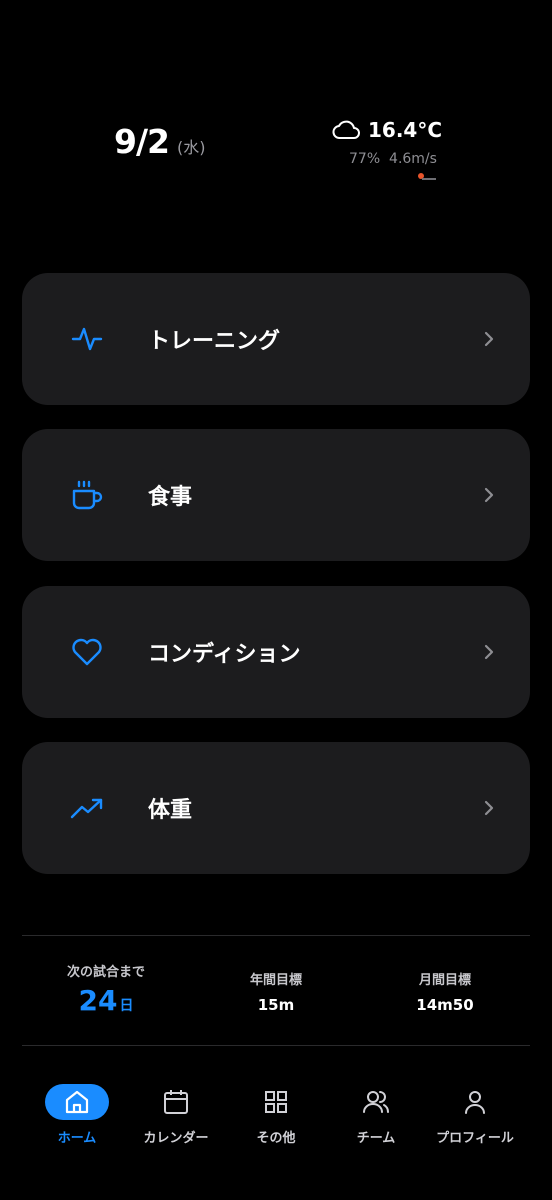 The image size is (552, 1200). What do you see at coordinates (276, 1005) in the screenshot?
I see `yearly-goal-value: 15m` at bounding box center [276, 1005].